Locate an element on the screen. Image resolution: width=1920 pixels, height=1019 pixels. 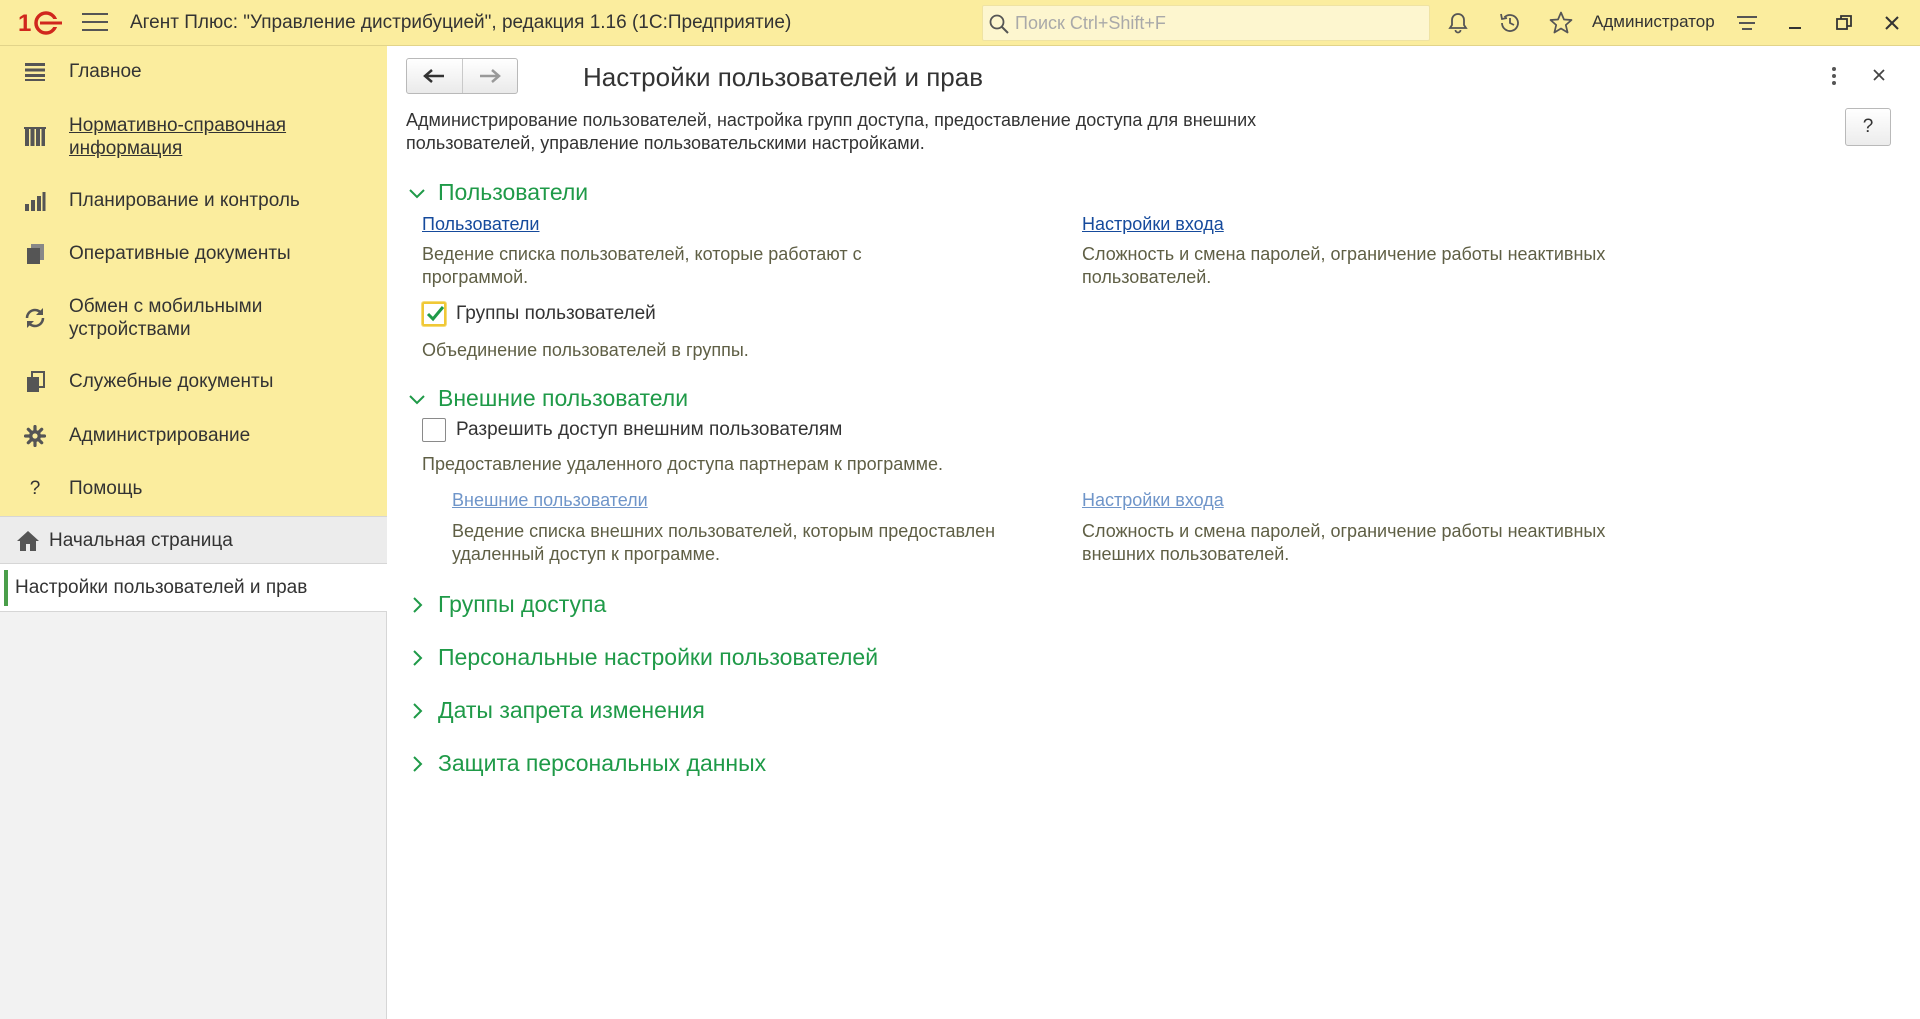
menu-item-mobile-exchange: Обмен с мобильными устройствами is located at coordinates (193, 318).